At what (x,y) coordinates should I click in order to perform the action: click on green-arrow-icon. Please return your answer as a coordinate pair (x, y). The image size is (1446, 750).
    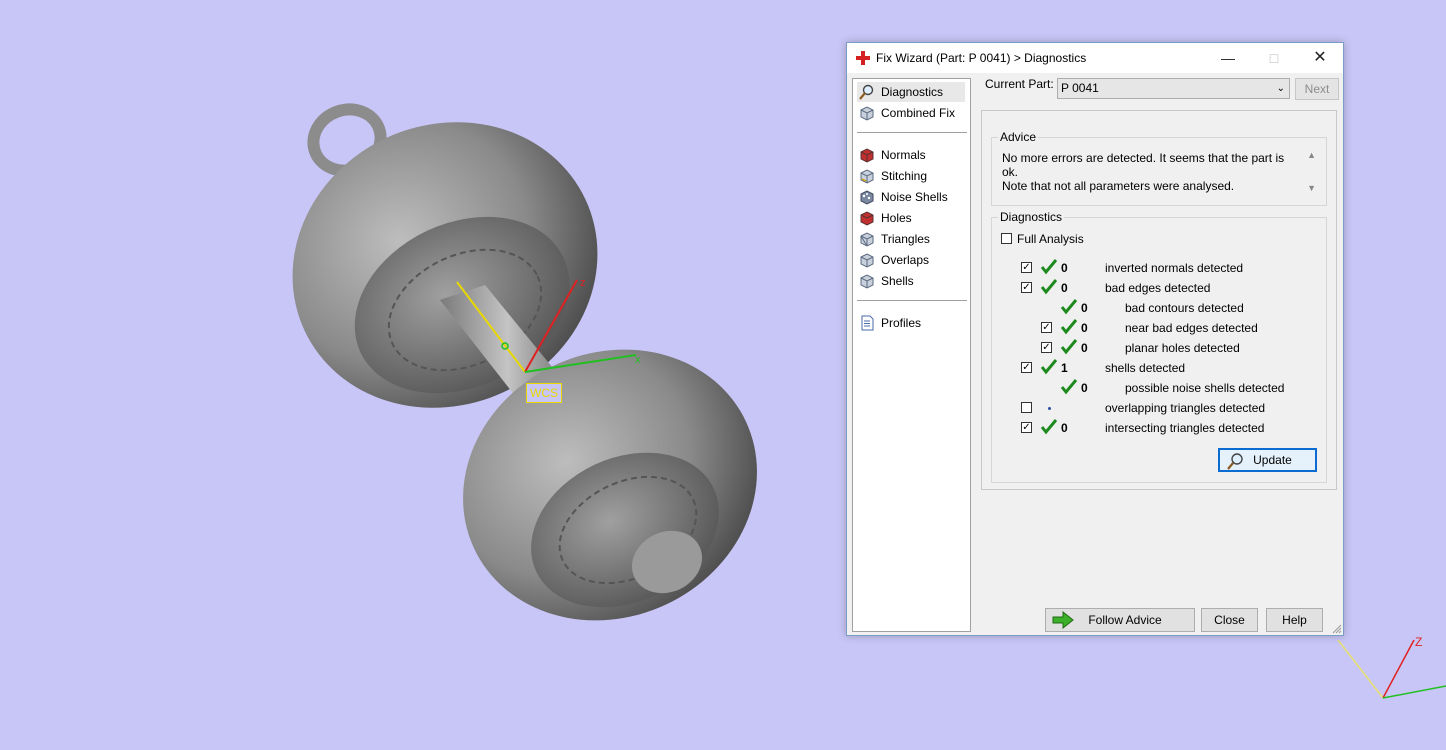
    Looking at the image, I should click on (1063, 620).